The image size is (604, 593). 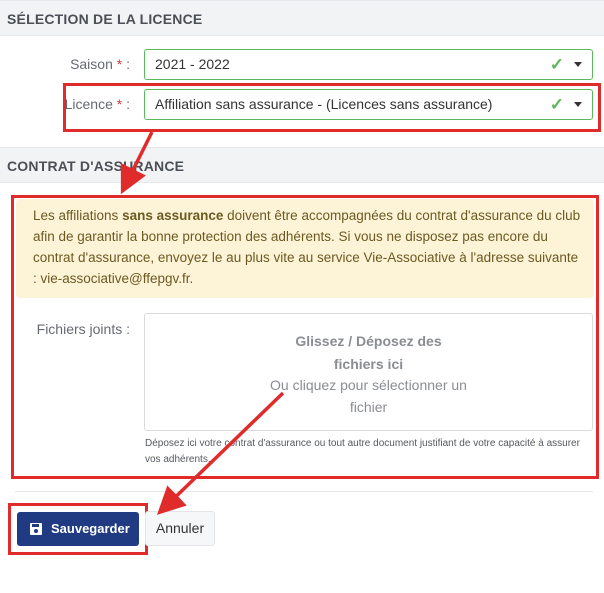 What do you see at coordinates (192, 64) in the screenshot?
I see `saison-select-value: 2021 - 2022` at bounding box center [192, 64].